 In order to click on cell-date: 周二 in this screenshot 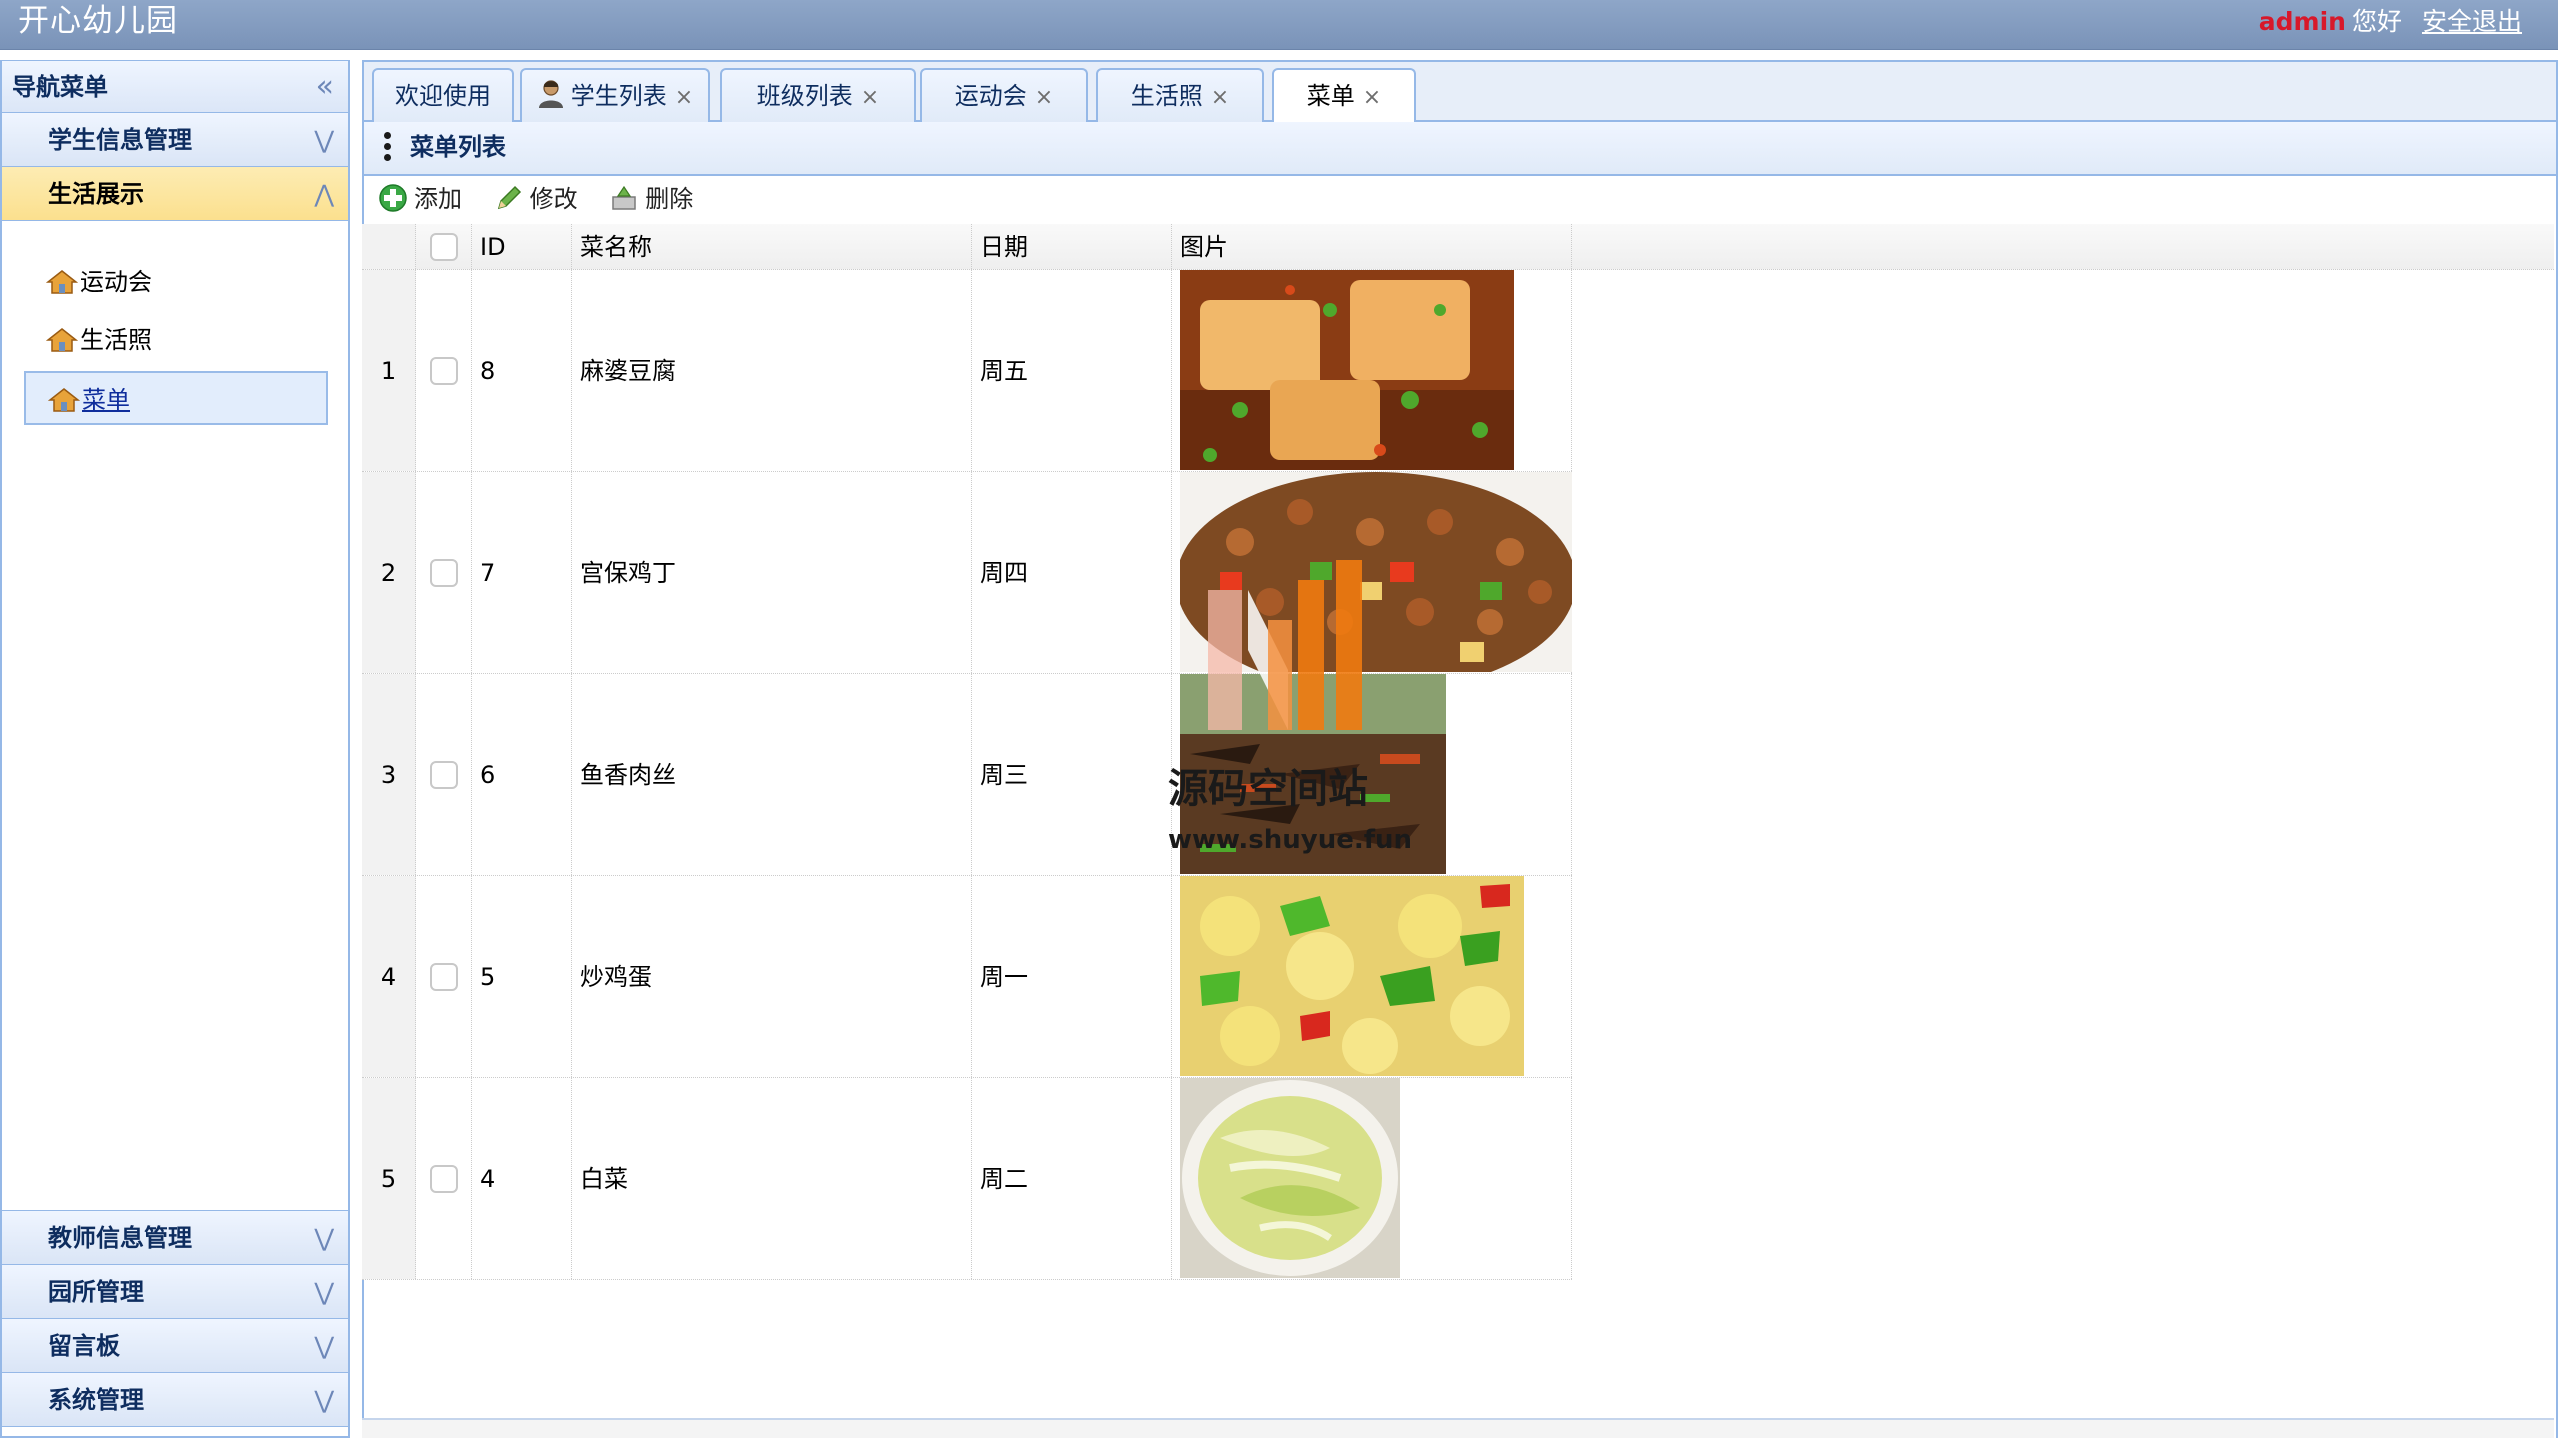, I will do `click(1072, 1178)`.